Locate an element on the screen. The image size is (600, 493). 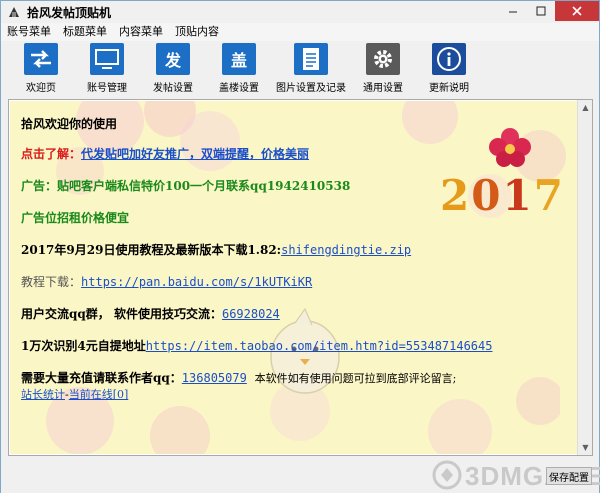
close-button is located at coordinates (577, 11).